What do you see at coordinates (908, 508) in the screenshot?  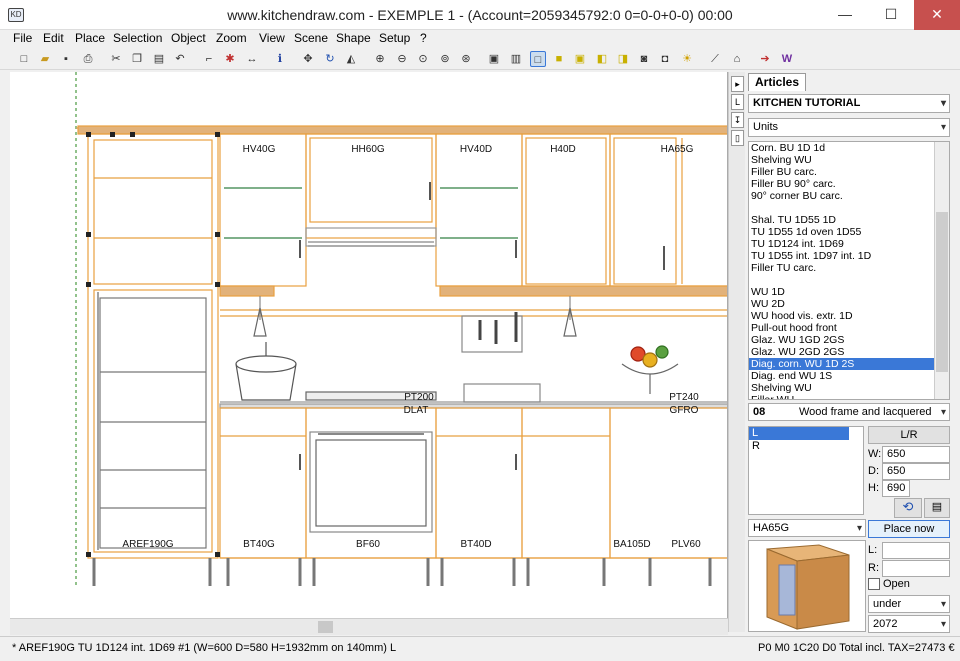 I see `refresh-icon: ⟲` at bounding box center [908, 508].